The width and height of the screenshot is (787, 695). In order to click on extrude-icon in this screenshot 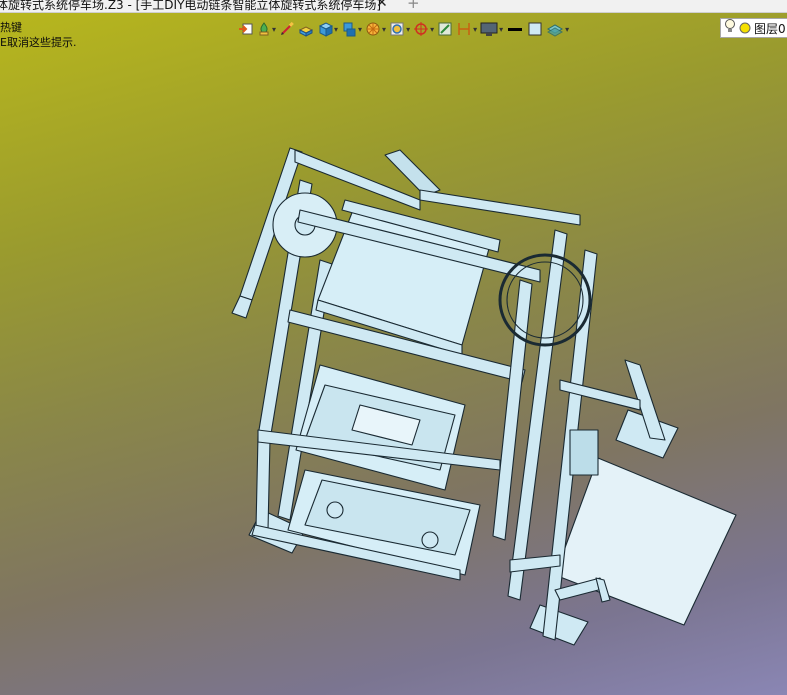, I will do `click(306, 29)`.